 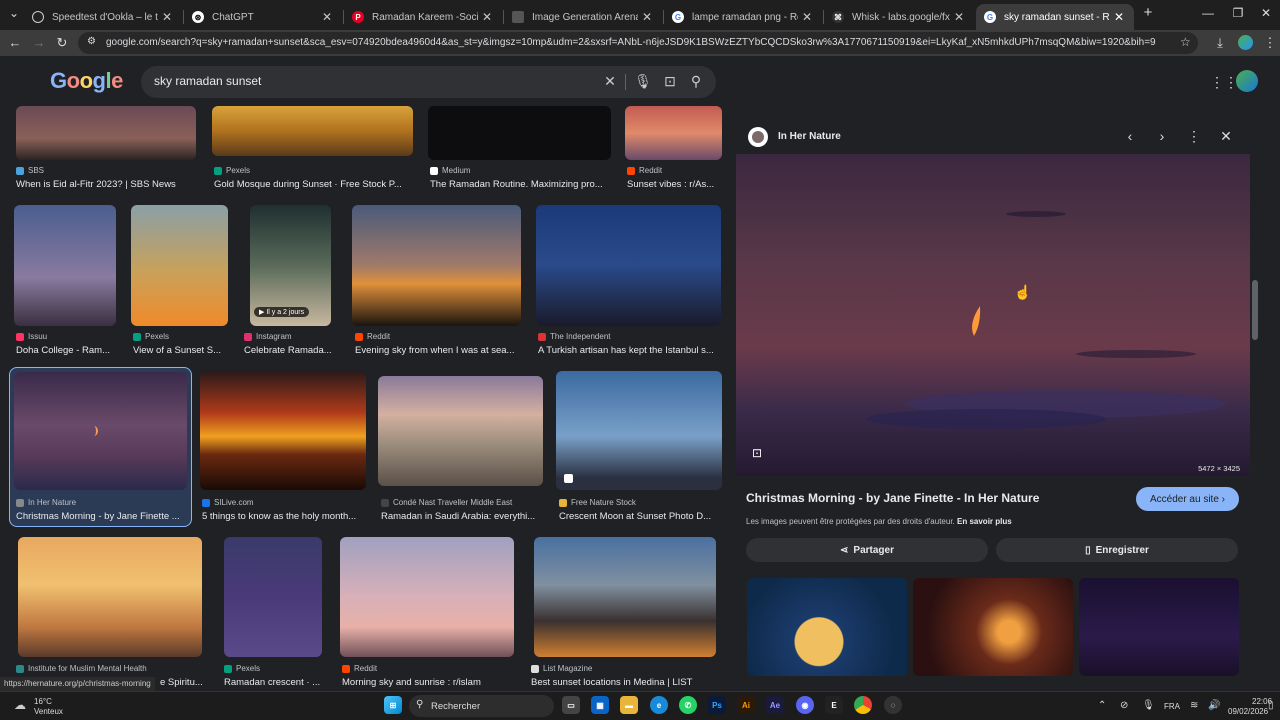 I want to click on weather-description: Venteux, so click(x=48, y=711).